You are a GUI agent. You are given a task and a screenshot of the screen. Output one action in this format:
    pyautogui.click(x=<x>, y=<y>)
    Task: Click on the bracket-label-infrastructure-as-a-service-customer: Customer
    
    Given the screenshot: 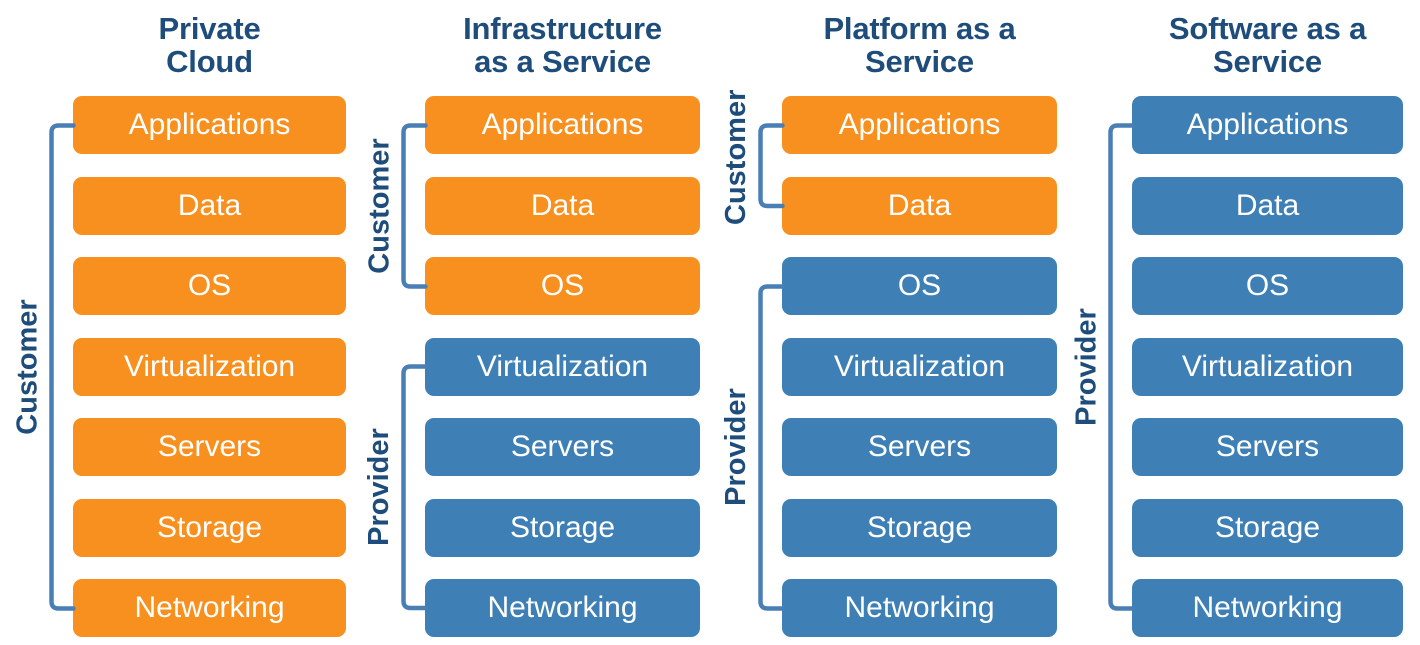 What is the action you would take?
    pyautogui.click(x=379, y=205)
    